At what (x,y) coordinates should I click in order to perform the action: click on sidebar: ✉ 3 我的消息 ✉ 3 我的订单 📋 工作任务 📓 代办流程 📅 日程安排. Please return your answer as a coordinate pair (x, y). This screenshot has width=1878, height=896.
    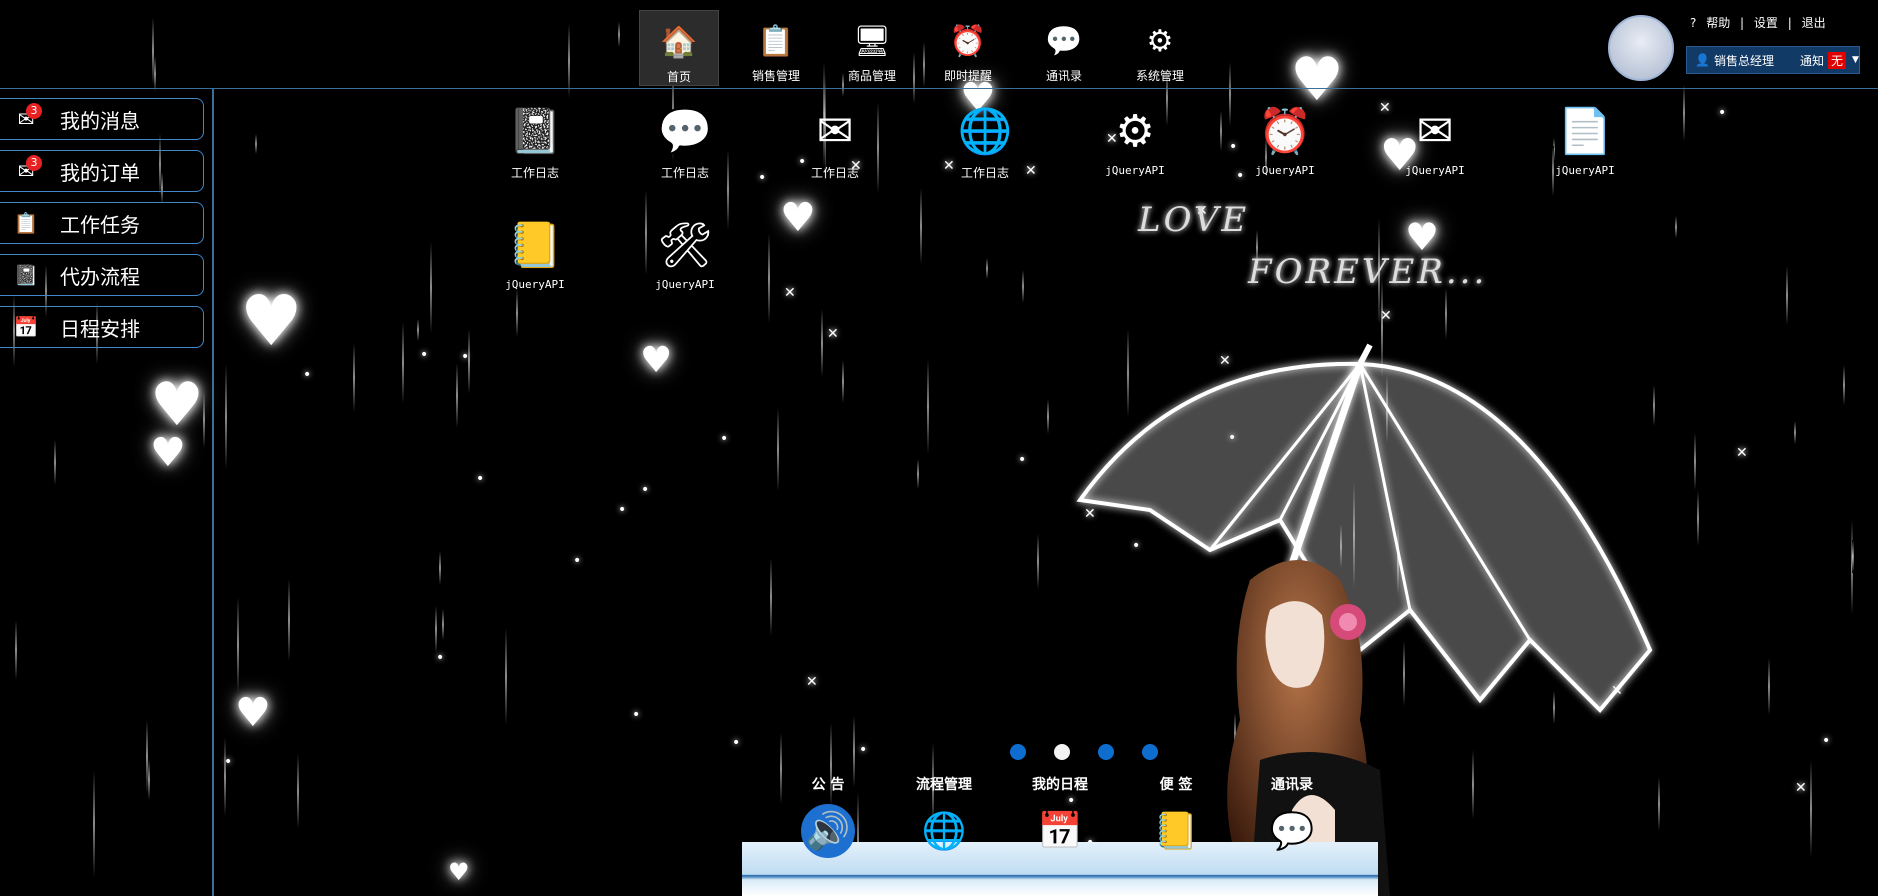
    Looking at the image, I should click on (102, 228).